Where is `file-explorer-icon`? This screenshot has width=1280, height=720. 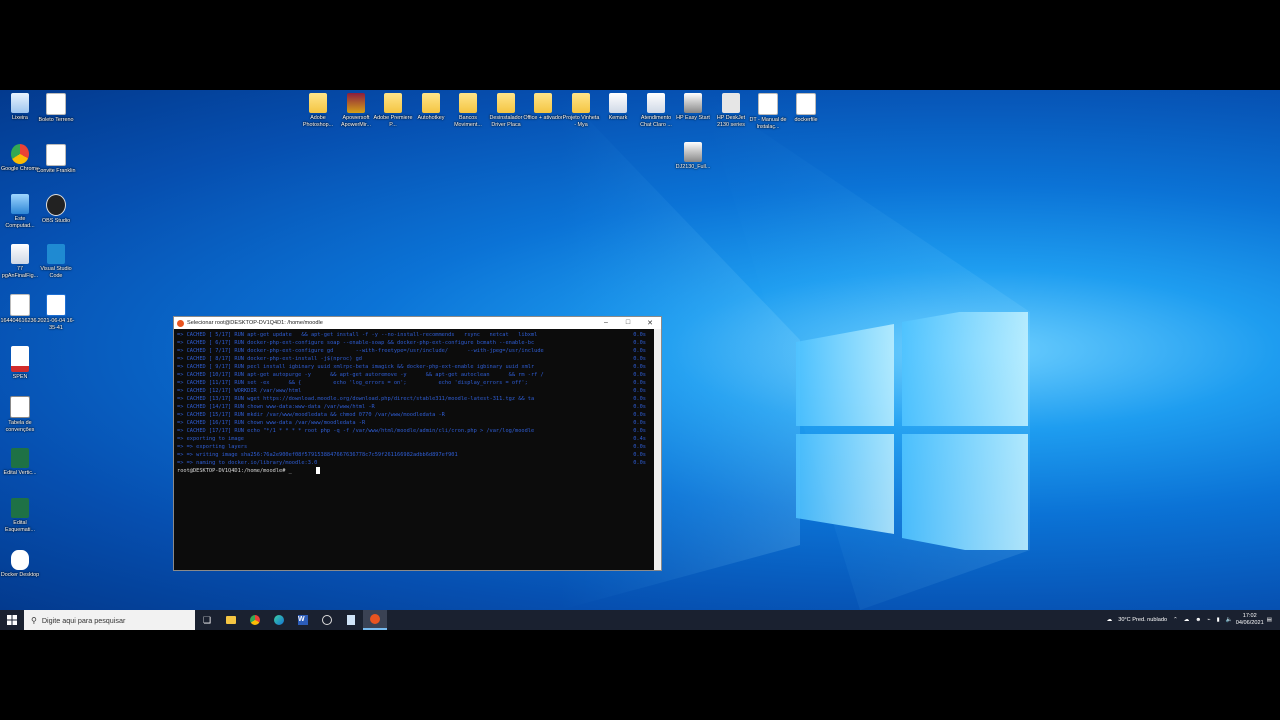
file-explorer-icon is located at coordinates (231, 620).